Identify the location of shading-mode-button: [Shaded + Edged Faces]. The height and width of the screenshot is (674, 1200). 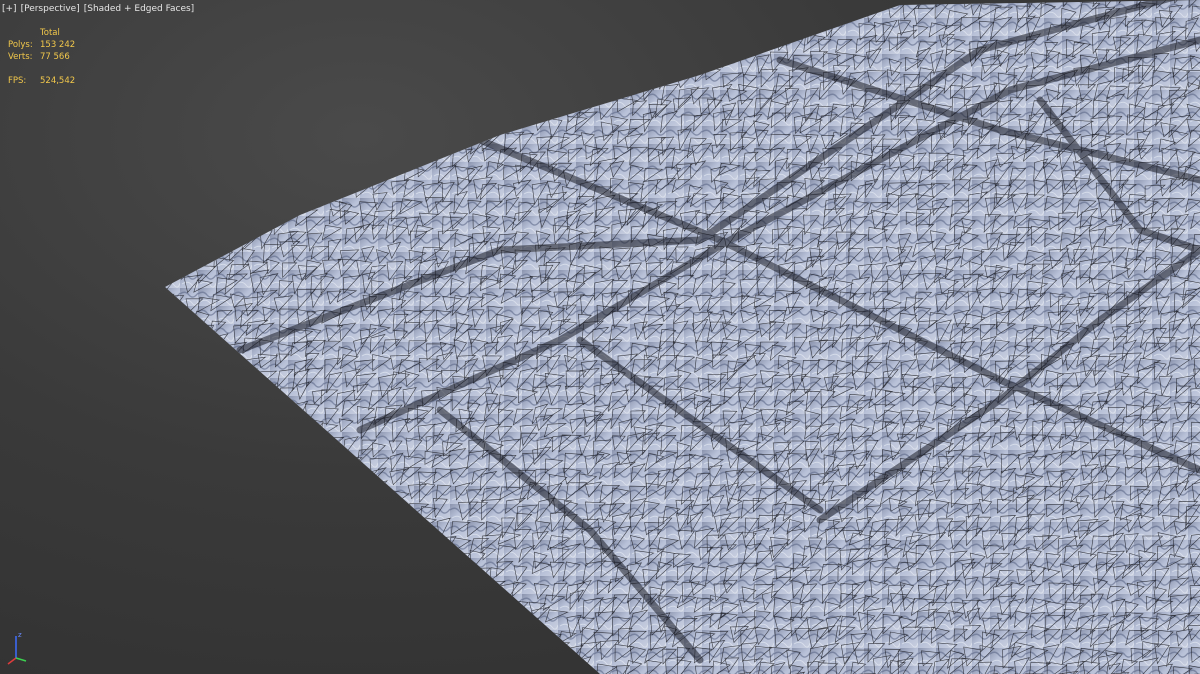
(139, 9).